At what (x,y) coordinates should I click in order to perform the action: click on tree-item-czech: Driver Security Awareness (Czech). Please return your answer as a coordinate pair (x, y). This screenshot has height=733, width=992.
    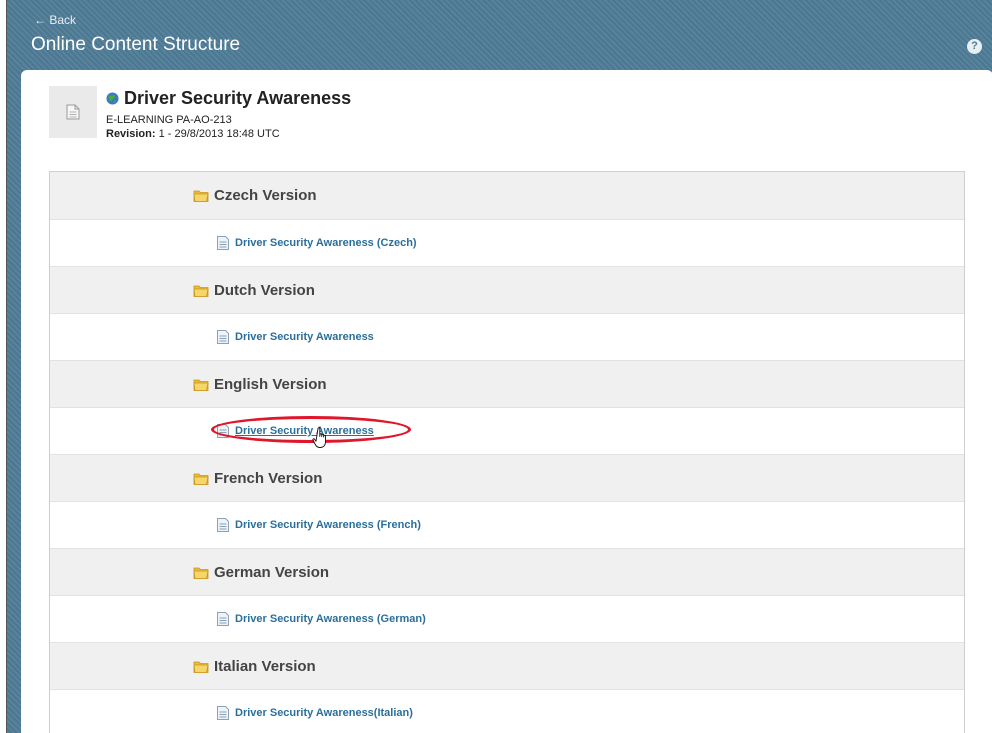
    Looking at the image, I should click on (507, 242).